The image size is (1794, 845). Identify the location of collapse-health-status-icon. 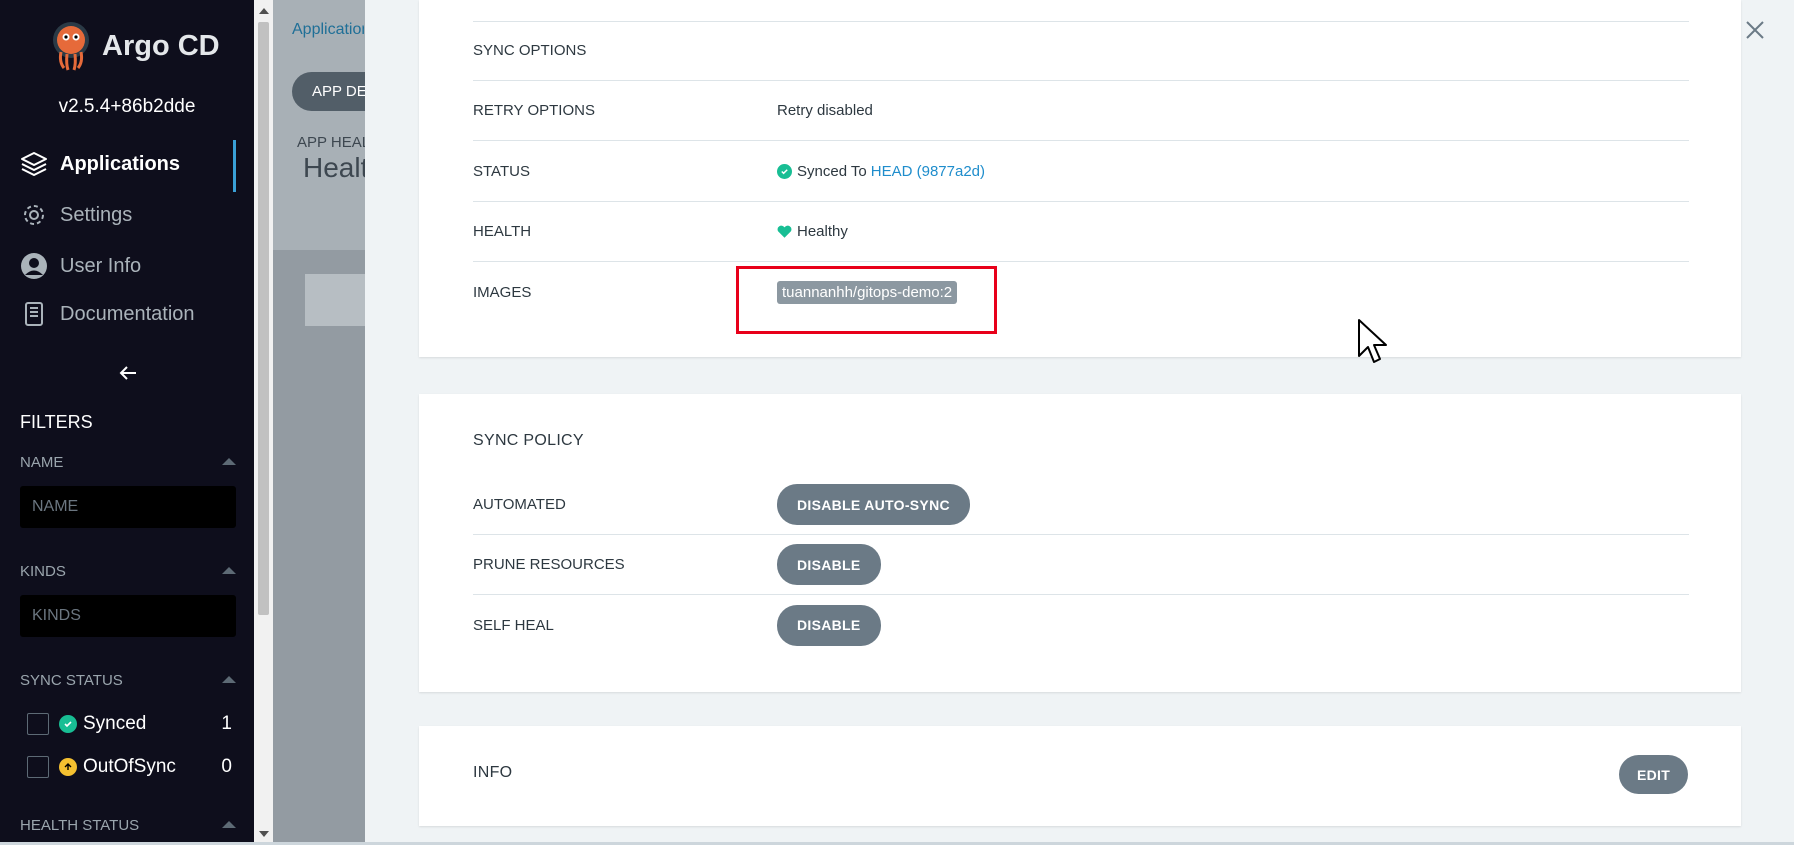
(229, 824).